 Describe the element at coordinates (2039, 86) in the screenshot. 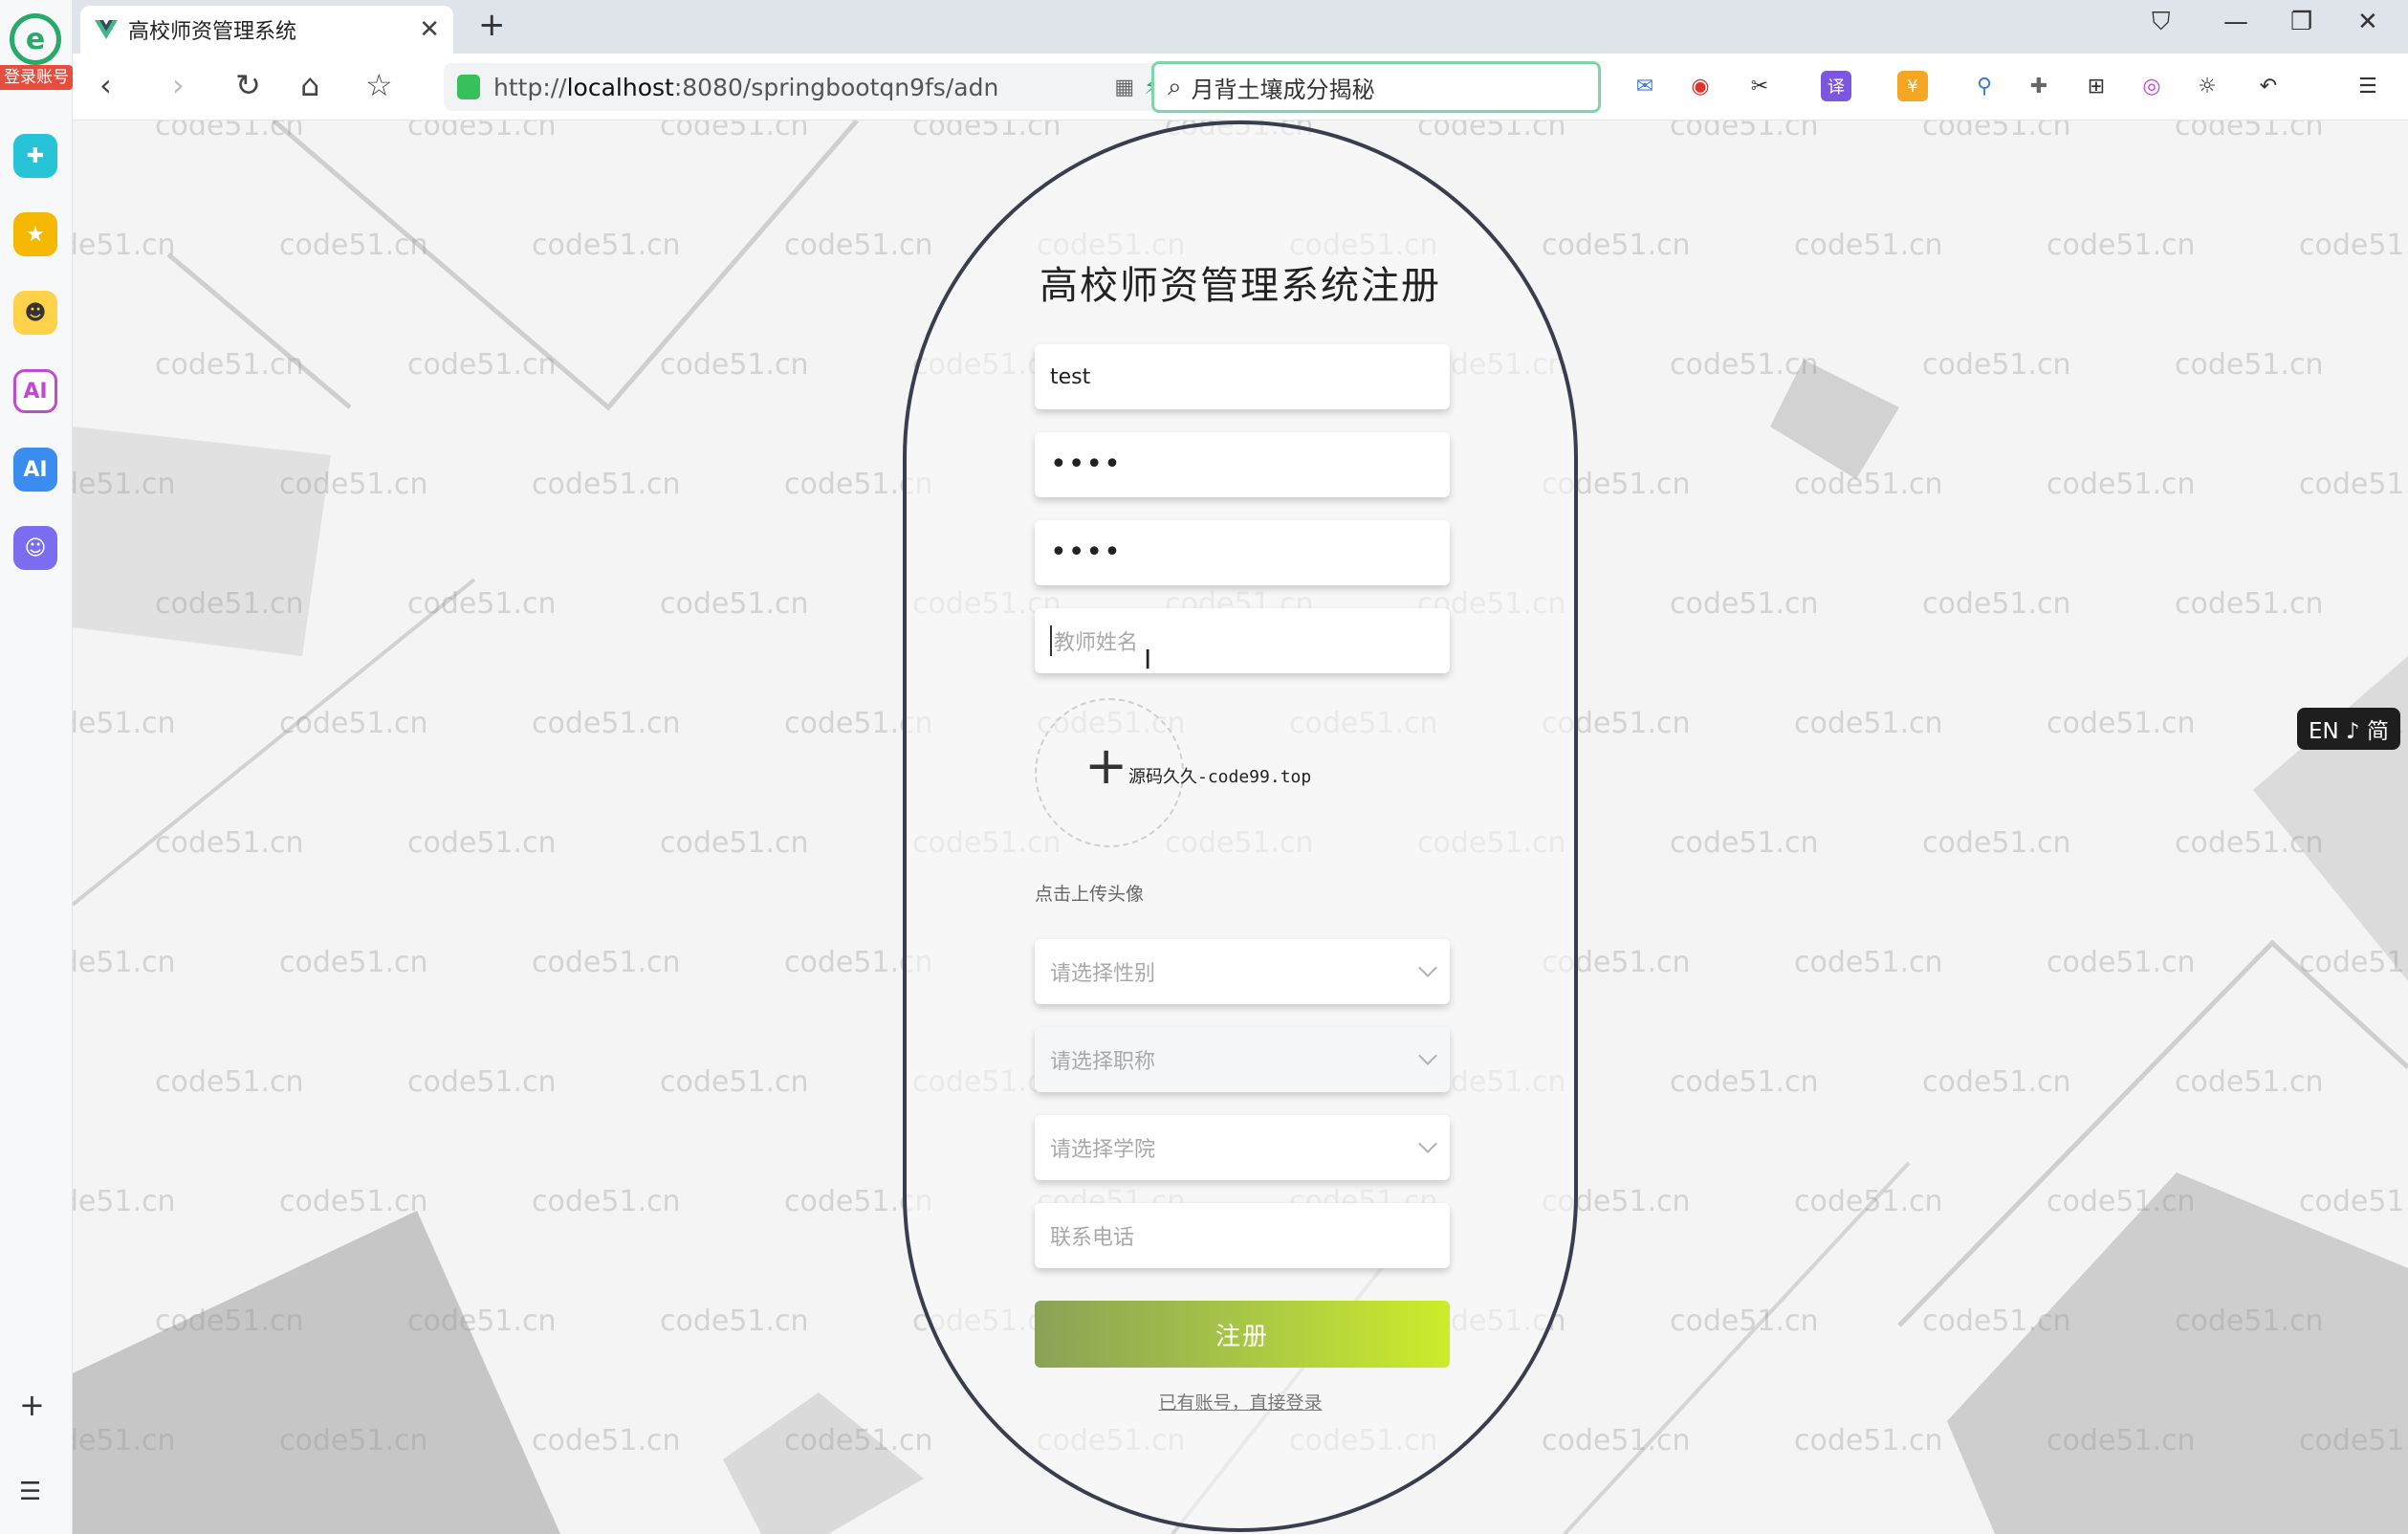

I see `puzzle-icon: ✚` at that location.